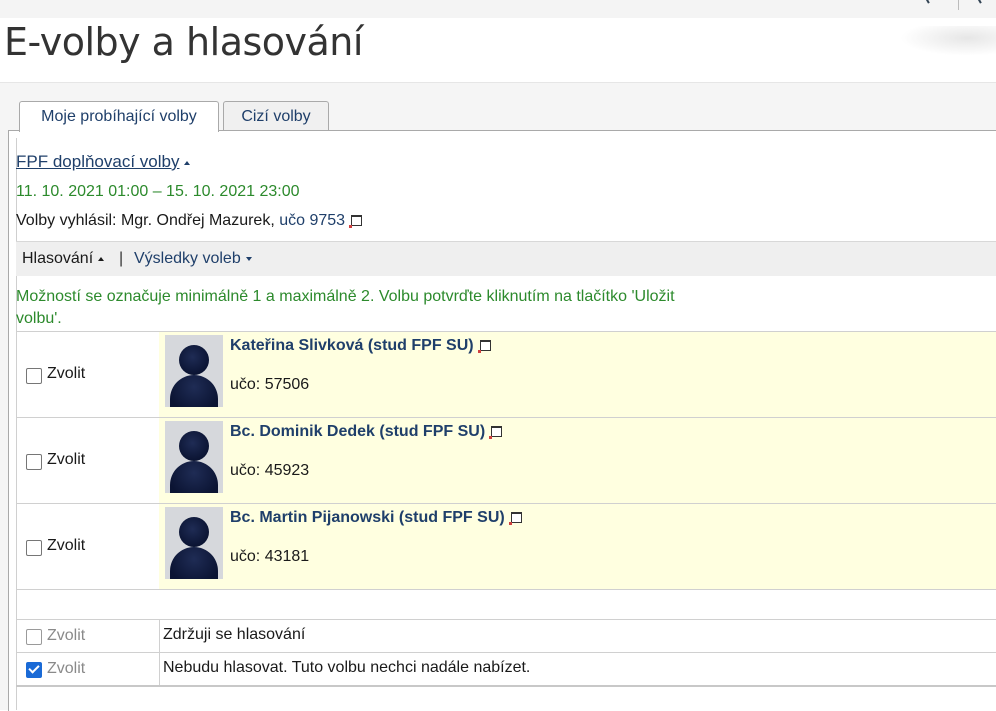  Describe the element at coordinates (948, 41) in the screenshot. I see `header-decoration` at that location.